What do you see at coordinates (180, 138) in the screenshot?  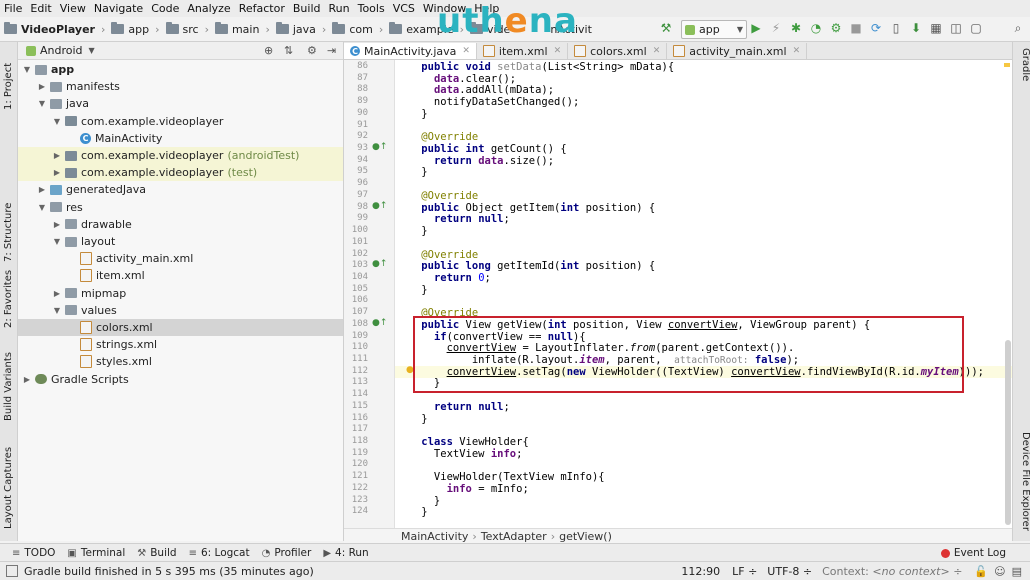 I see `tree-item: C MainActivity` at bounding box center [180, 138].